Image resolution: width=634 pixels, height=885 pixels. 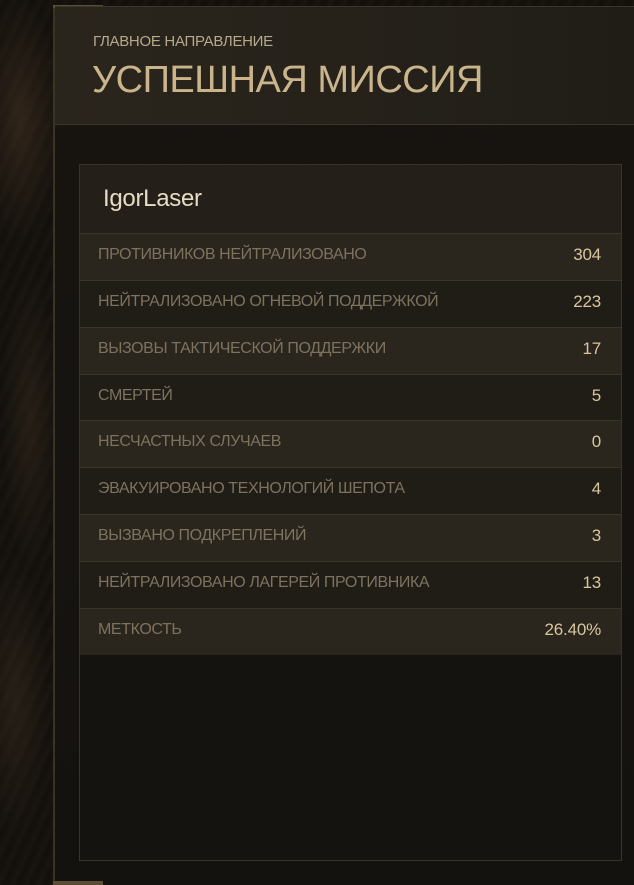 What do you see at coordinates (251, 488) in the screenshot?
I see `stat-label: ЭВАКУИРОВАНО ТЕХНОЛОГИЙ ШЕПОТА` at bounding box center [251, 488].